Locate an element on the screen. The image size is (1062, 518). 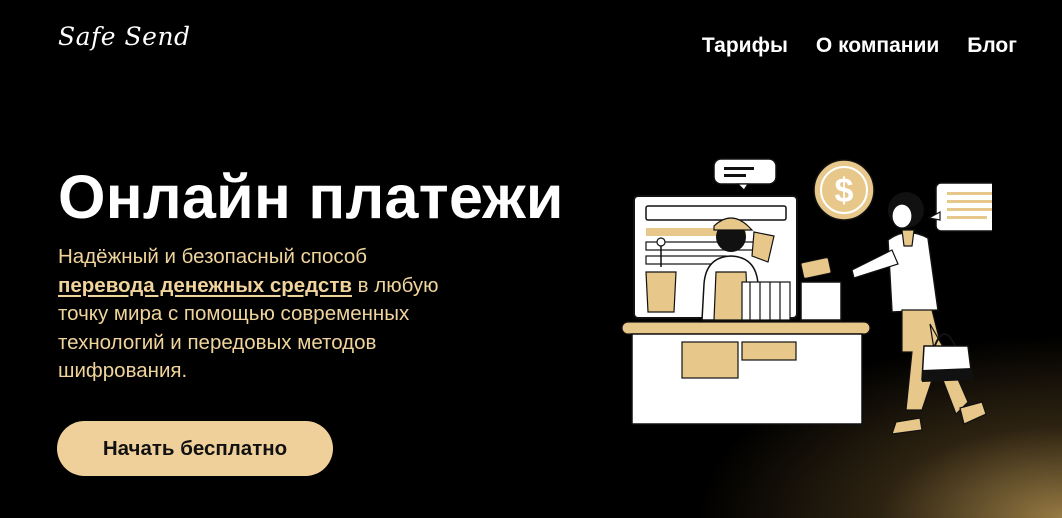
card-terminal-icon is located at coordinates (821, 289).